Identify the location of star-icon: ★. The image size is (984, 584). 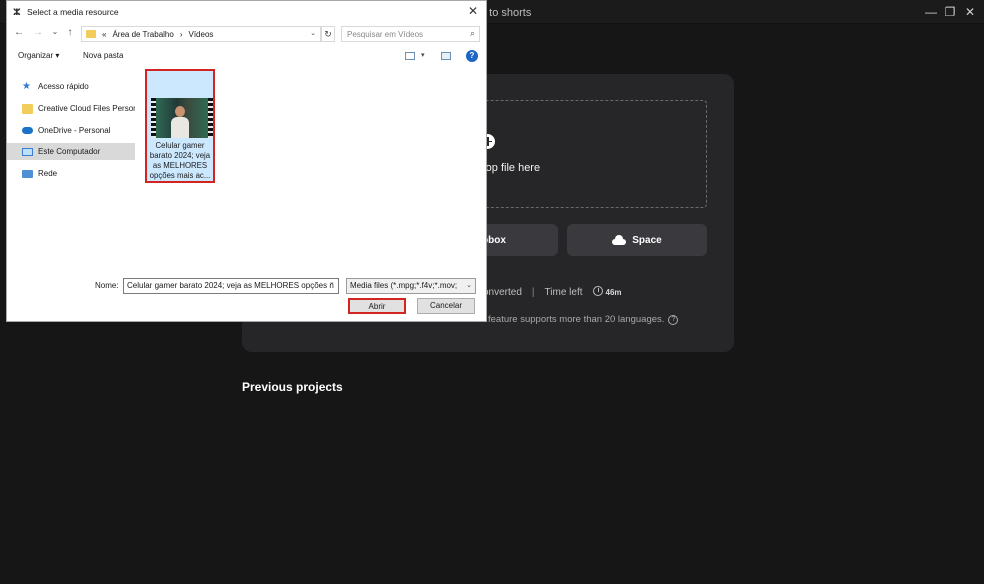
(26, 86).